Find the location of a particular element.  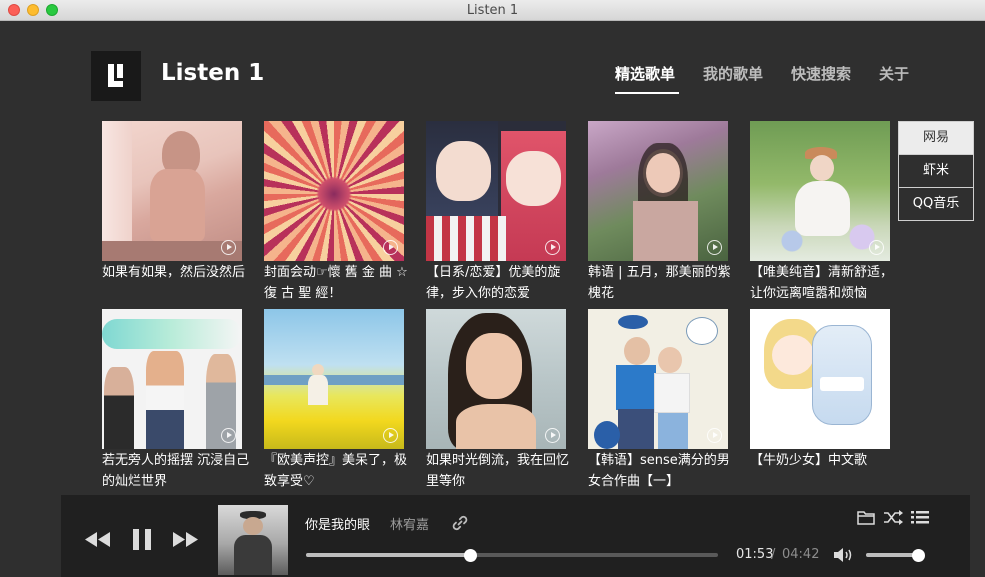

cover-art-lettering is located at coordinates (820, 416).